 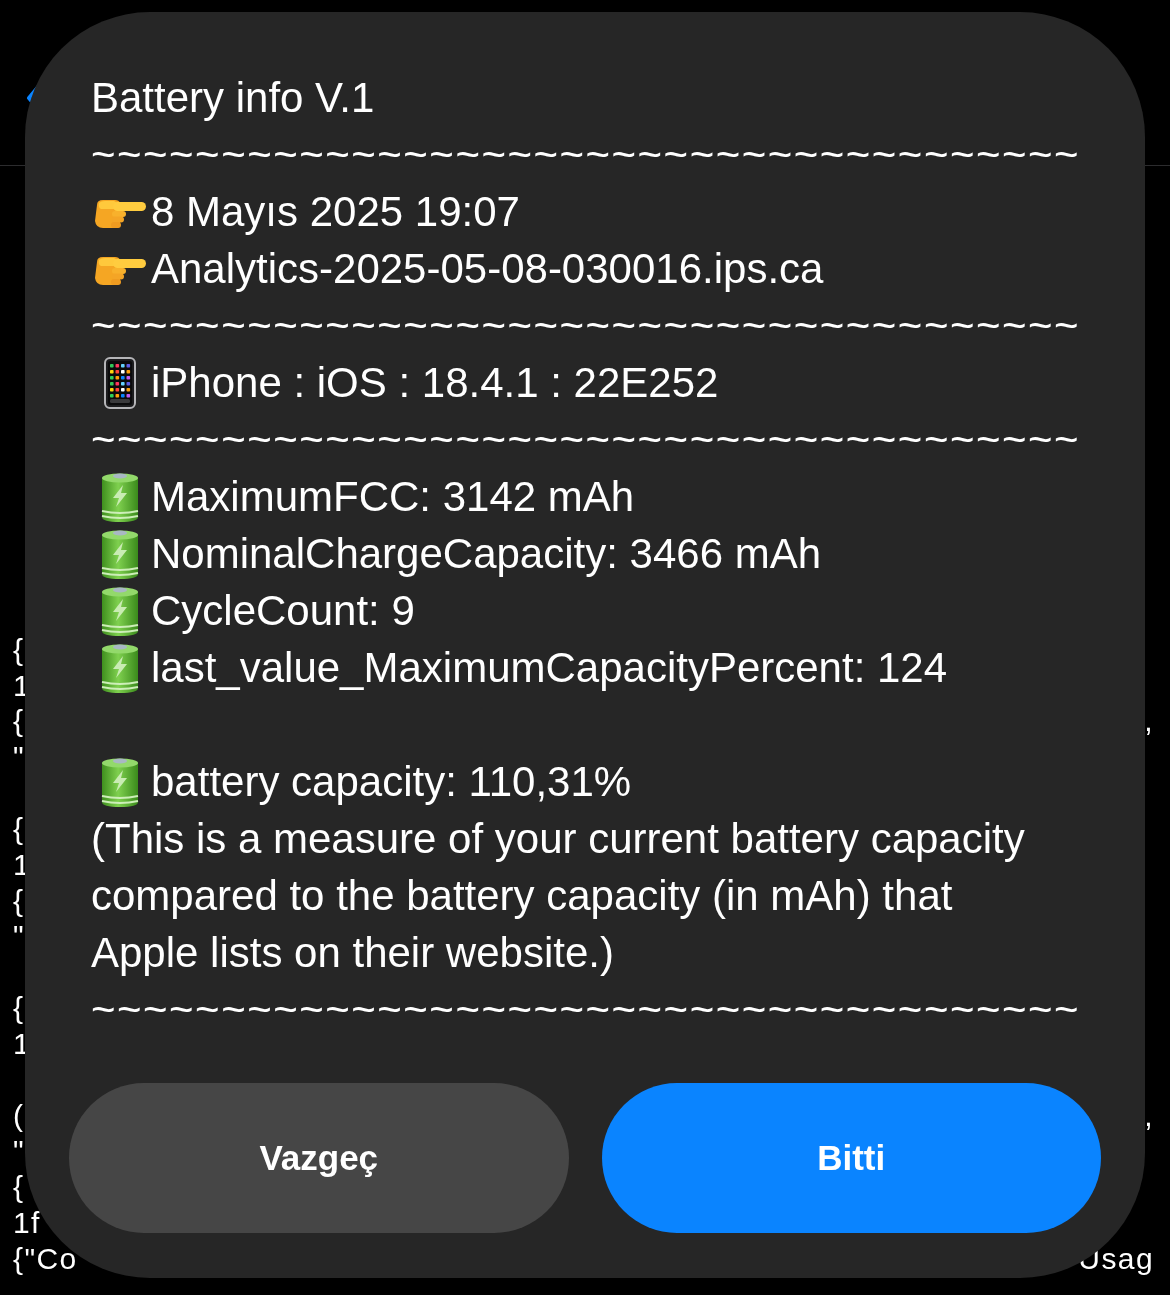 I want to click on info-text: 8 Mayıs 2025 19:07, so click(x=335, y=212).